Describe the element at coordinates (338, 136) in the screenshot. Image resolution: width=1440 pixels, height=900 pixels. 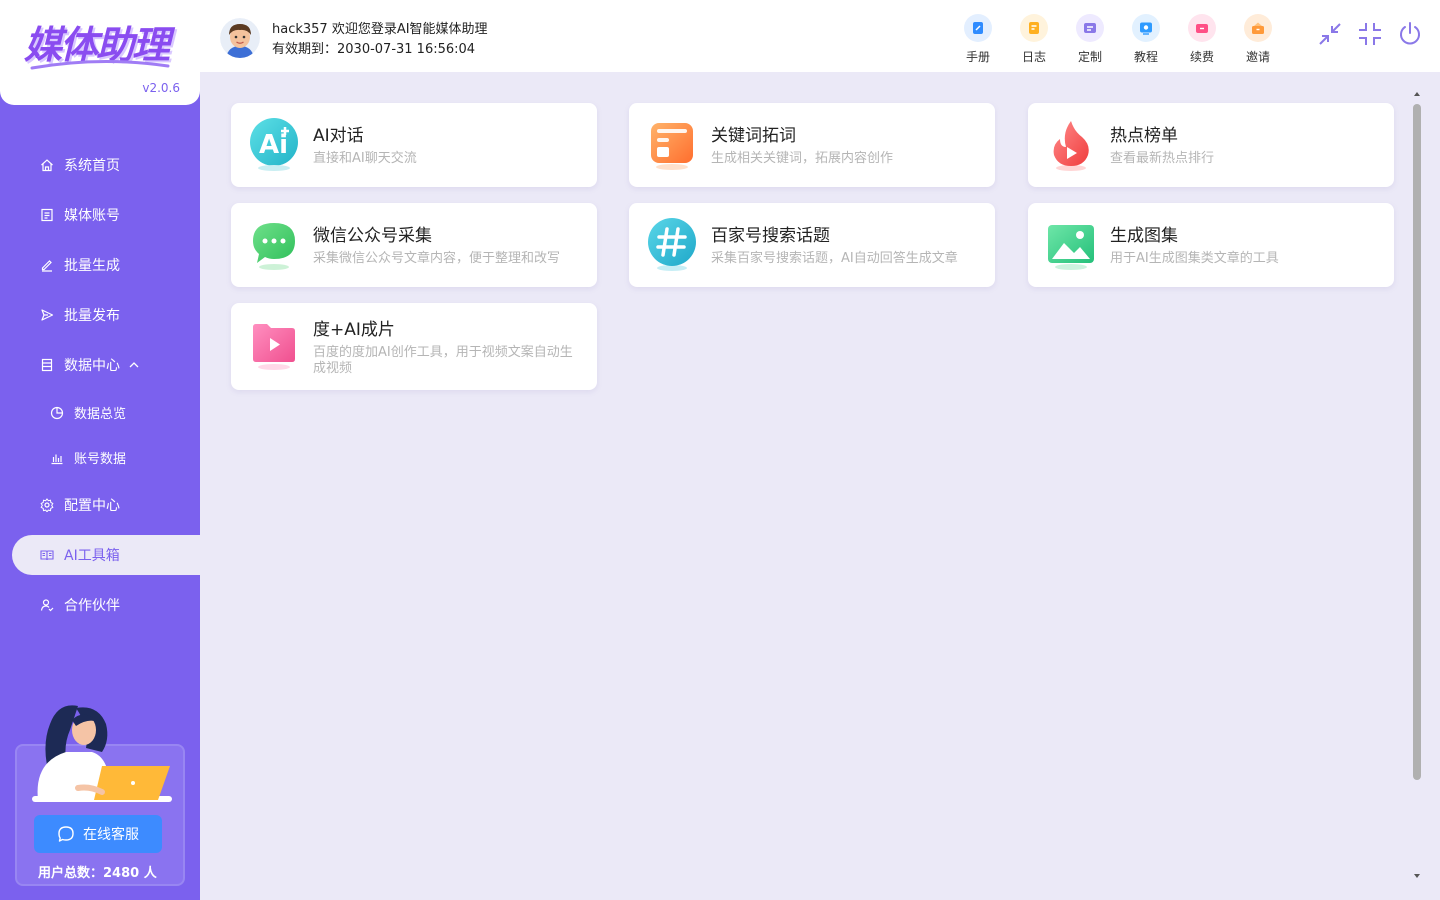
I see `card-title: AI对话` at that location.